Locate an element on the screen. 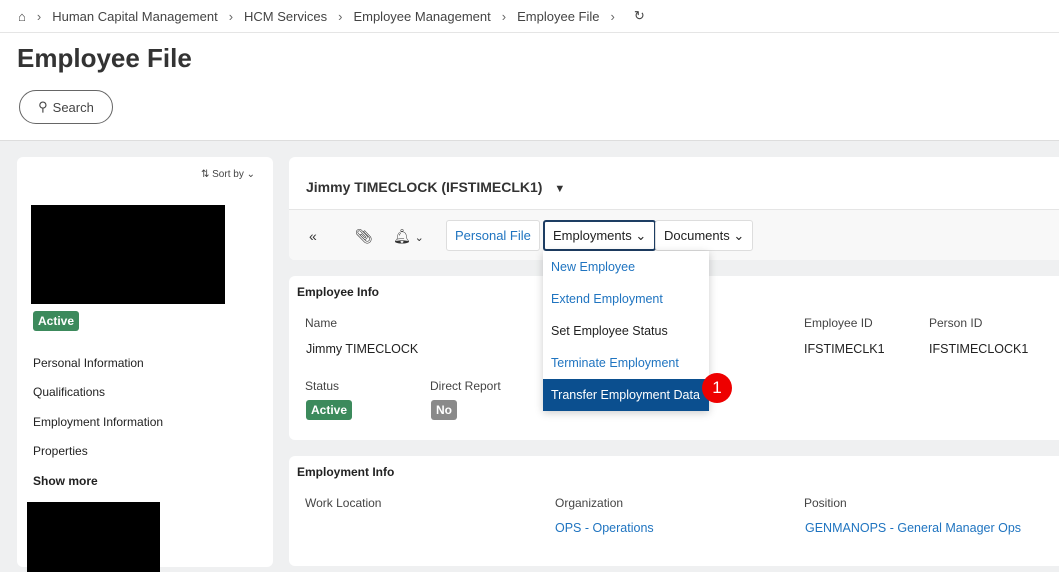 The width and height of the screenshot is (1059, 572). bell-icon: 🔔︎ ⌄ is located at coordinates (408, 236).